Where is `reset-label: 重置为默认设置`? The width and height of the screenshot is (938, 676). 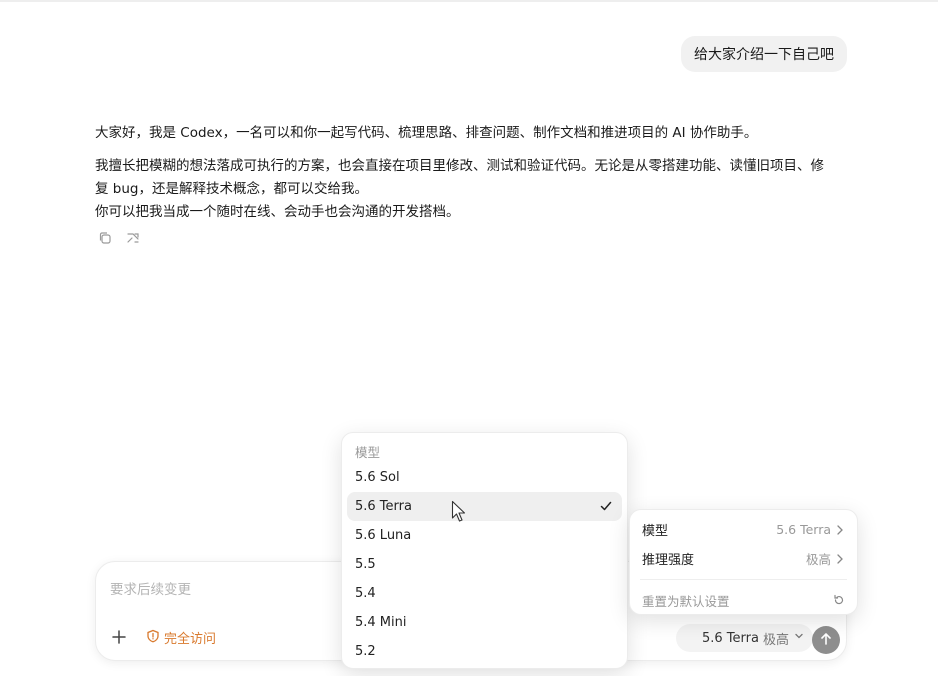
reset-label: 重置为默认设置 is located at coordinates (686, 601).